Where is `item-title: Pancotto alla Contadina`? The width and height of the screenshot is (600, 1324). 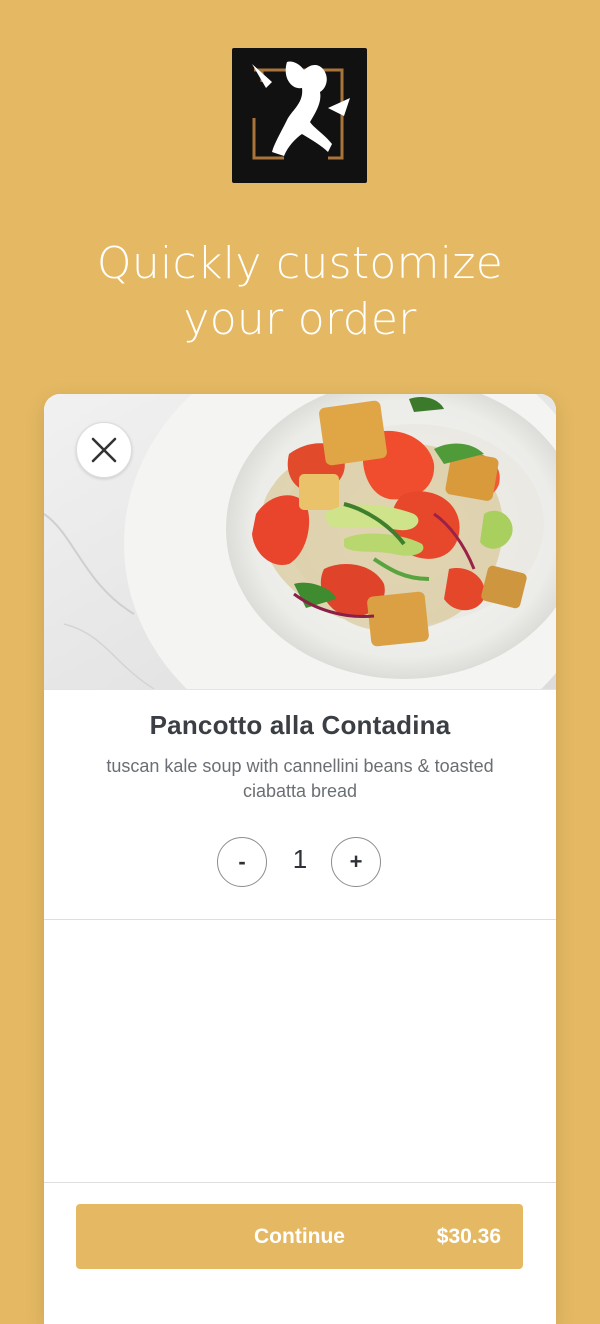
item-title: Pancotto alla Contadina is located at coordinates (300, 725).